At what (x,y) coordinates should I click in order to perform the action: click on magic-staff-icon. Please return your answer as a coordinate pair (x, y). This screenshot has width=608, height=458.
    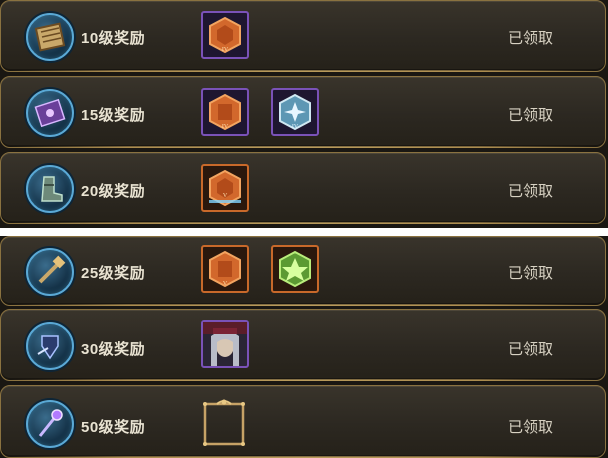
    Looking at the image, I should click on (50, 424).